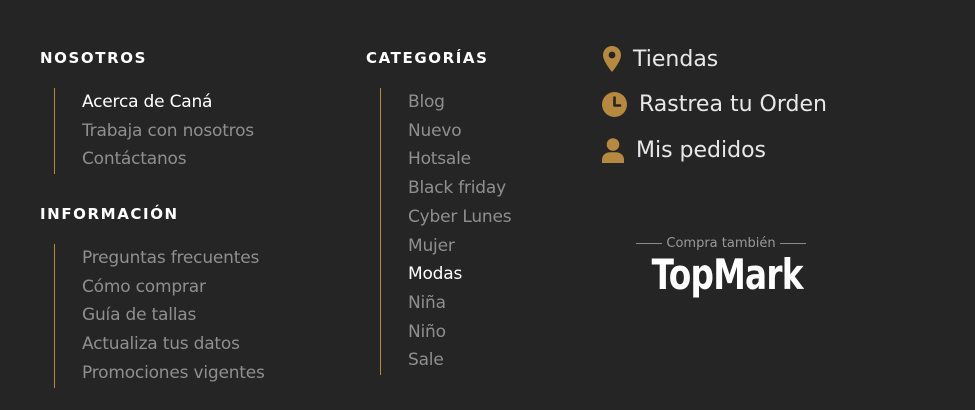 This screenshot has width=975, height=410. I want to click on user-icon, so click(613, 150).